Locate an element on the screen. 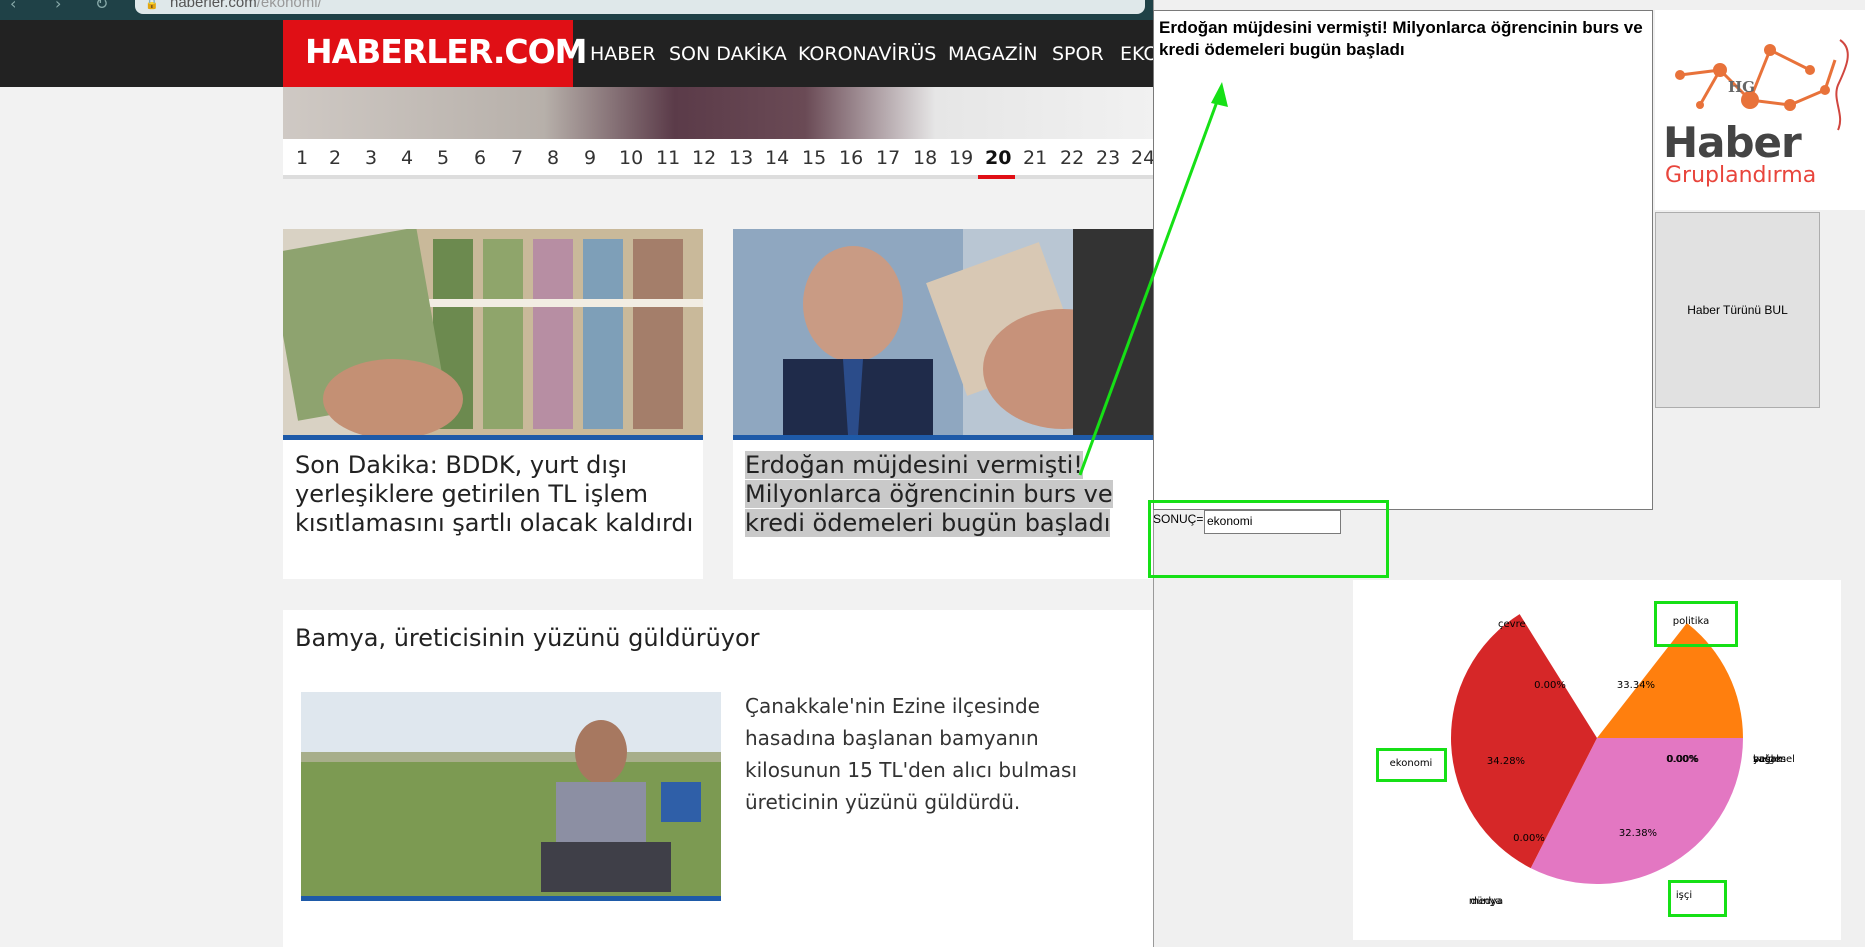  annotation-box-result is located at coordinates (1268, 539).